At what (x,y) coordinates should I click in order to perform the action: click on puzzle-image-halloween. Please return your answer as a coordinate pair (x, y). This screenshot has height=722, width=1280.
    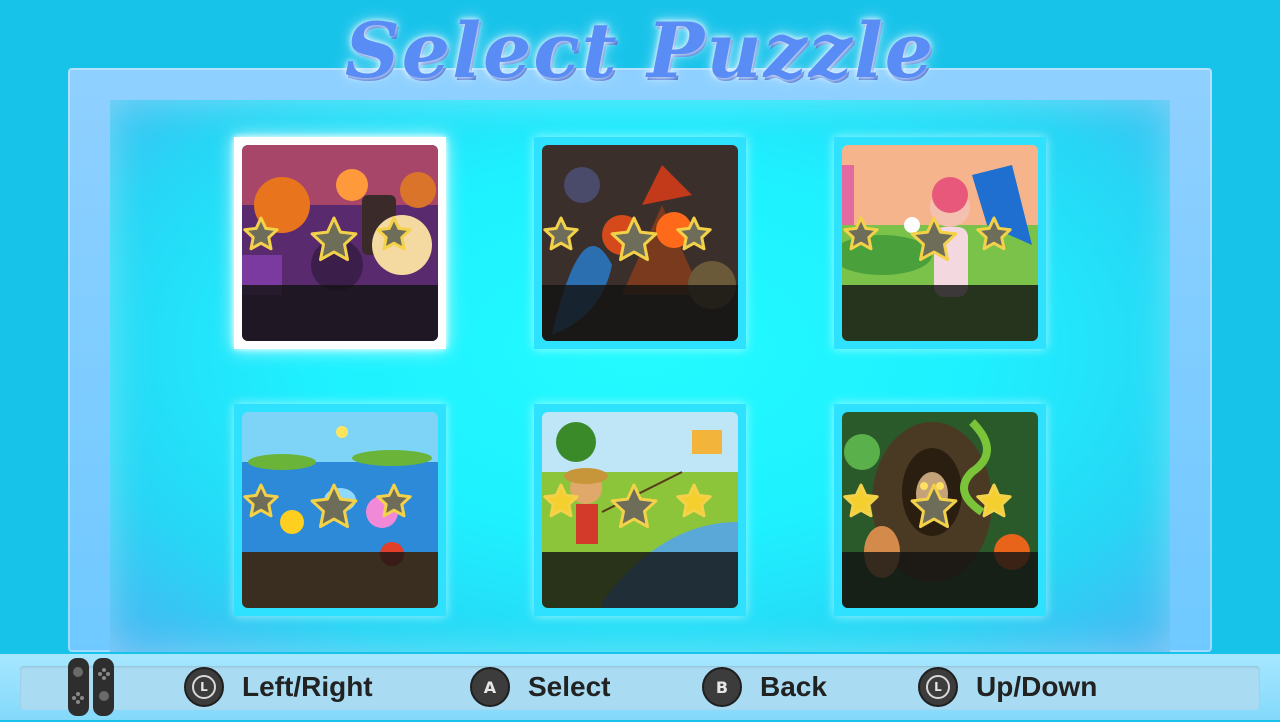
    Looking at the image, I should click on (340, 243).